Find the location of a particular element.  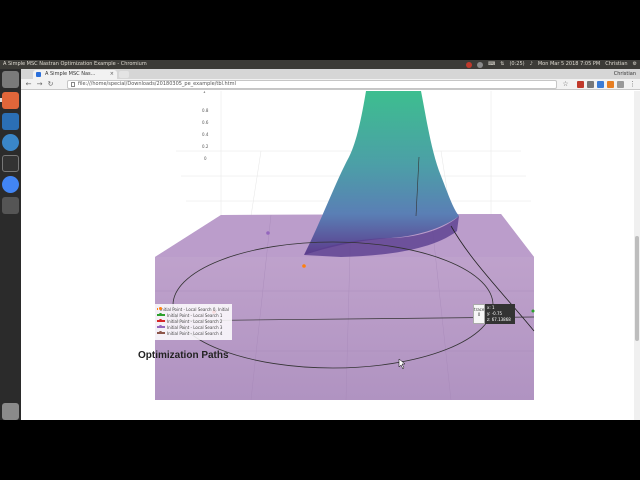

bookmark-star-icon: ☆ is located at coordinates (565, 84).